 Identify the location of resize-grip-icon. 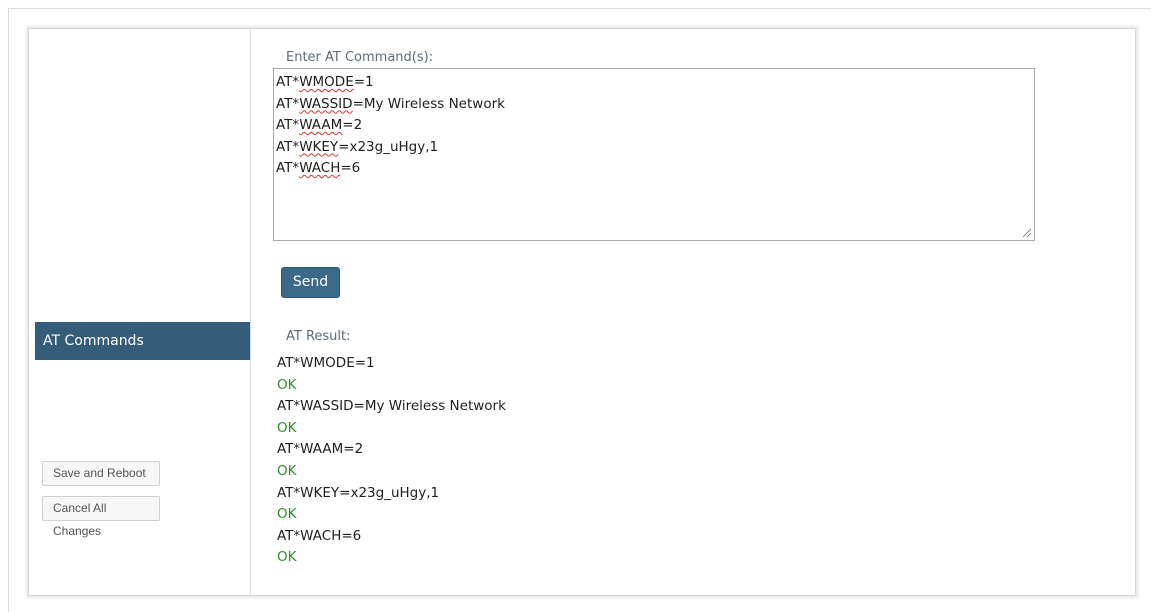
(1027, 233).